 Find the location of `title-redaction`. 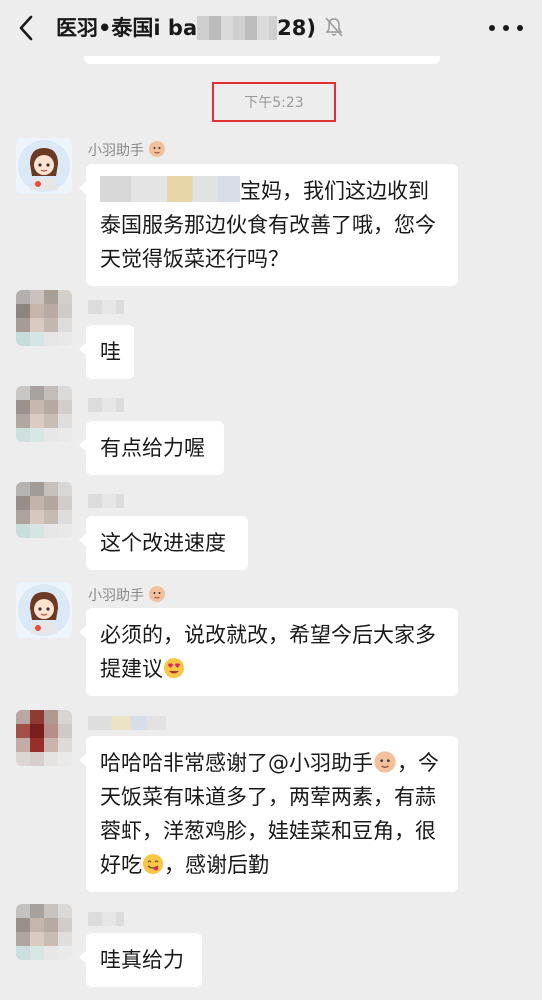

title-redaction is located at coordinates (237, 28).